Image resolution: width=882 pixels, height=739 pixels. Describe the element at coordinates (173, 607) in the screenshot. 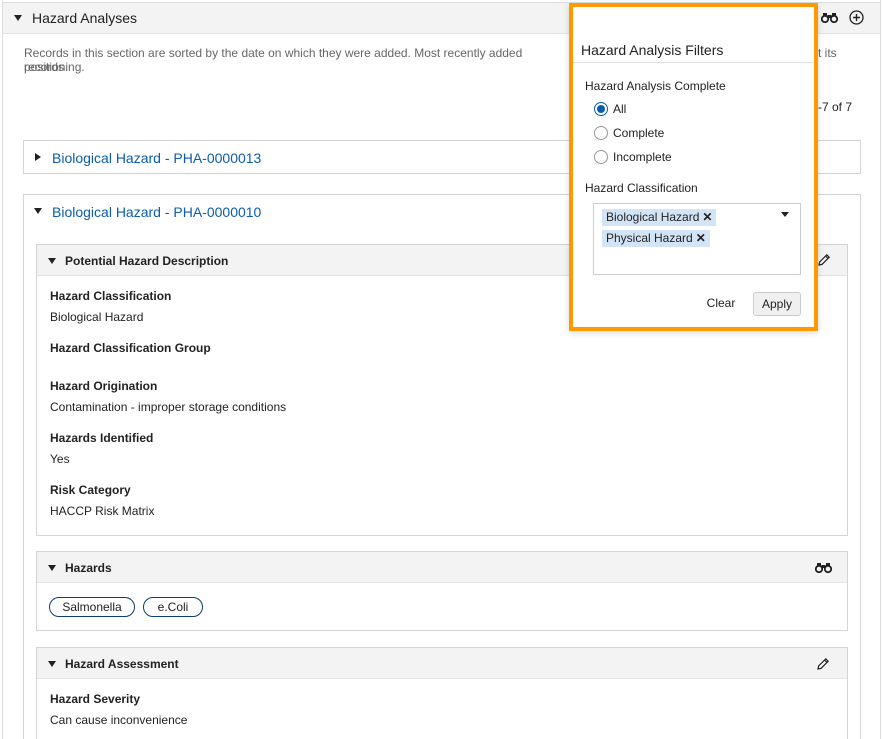

I see `hazard-tag: e.Coli` at that location.